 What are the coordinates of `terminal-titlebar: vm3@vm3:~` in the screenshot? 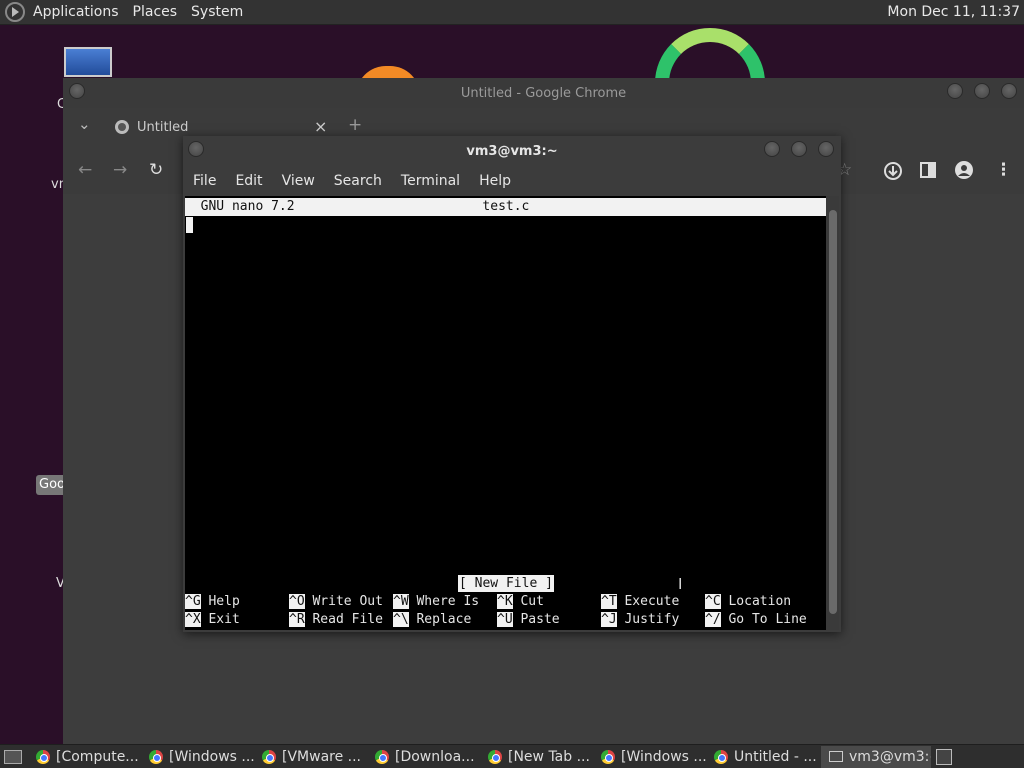 It's located at (512, 151).